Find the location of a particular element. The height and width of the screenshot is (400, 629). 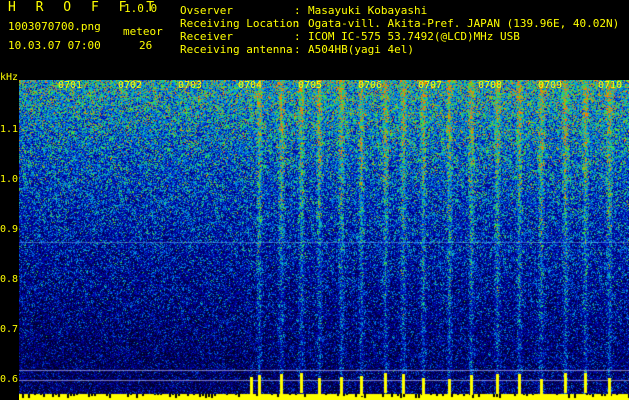

time-tick-label: 0703 is located at coordinates (190, 85).